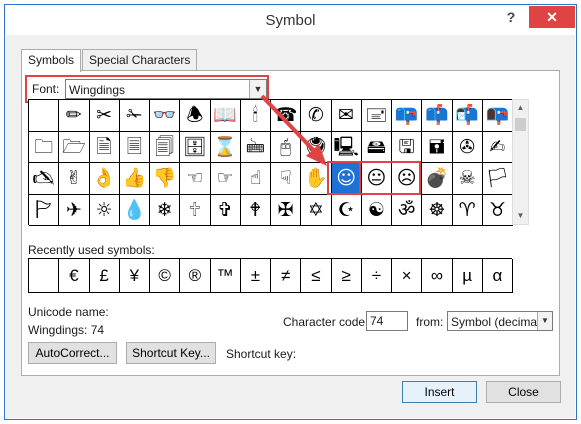  Describe the element at coordinates (44, 179) in the screenshot. I see `symbol-cell: 🖎` at that location.